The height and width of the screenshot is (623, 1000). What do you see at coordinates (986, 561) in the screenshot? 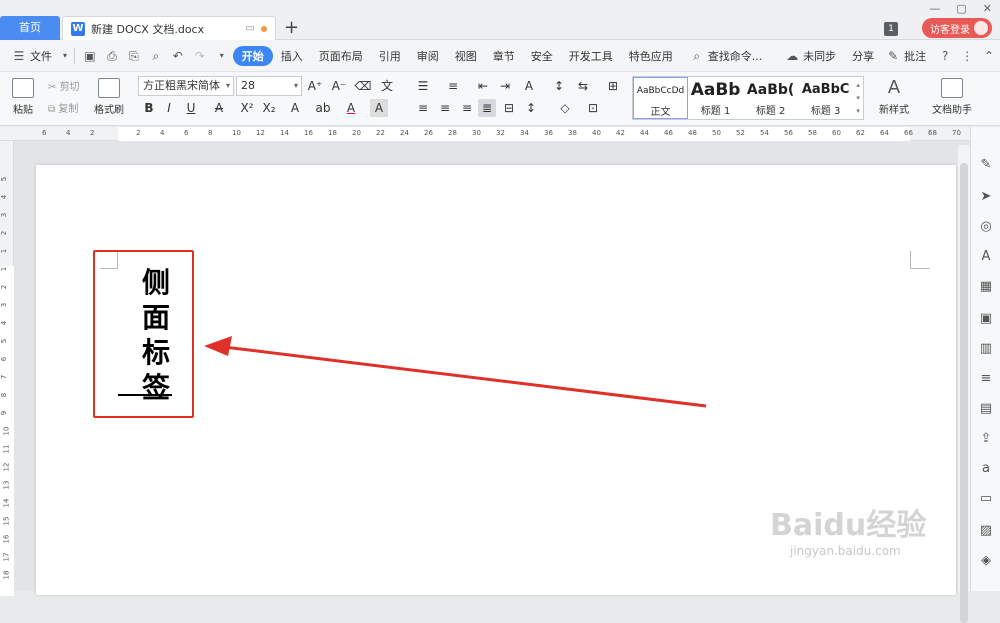
I see `shield-icon: ◈` at bounding box center [986, 561].